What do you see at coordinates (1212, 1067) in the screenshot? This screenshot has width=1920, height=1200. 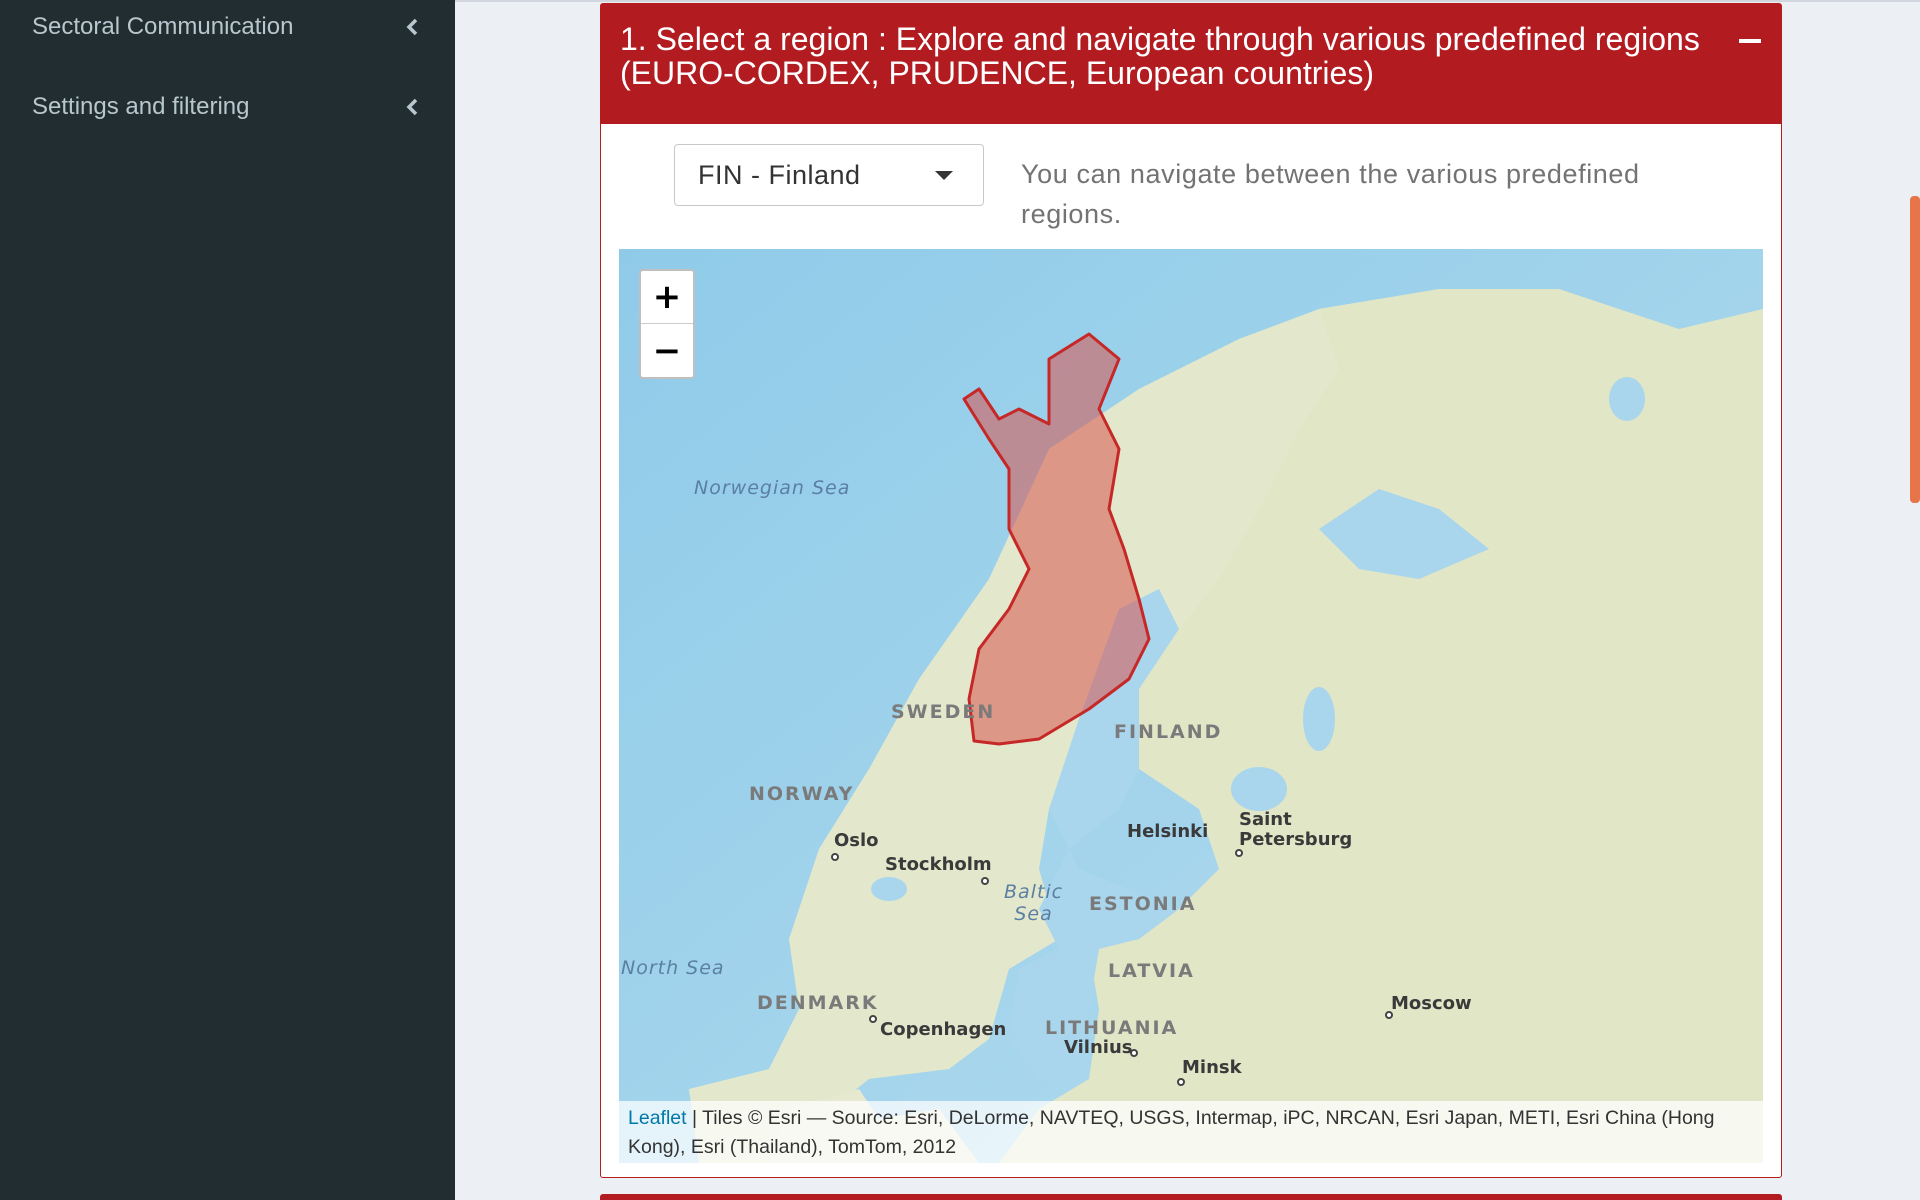 I see `label-minsk: Minsk` at bounding box center [1212, 1067].